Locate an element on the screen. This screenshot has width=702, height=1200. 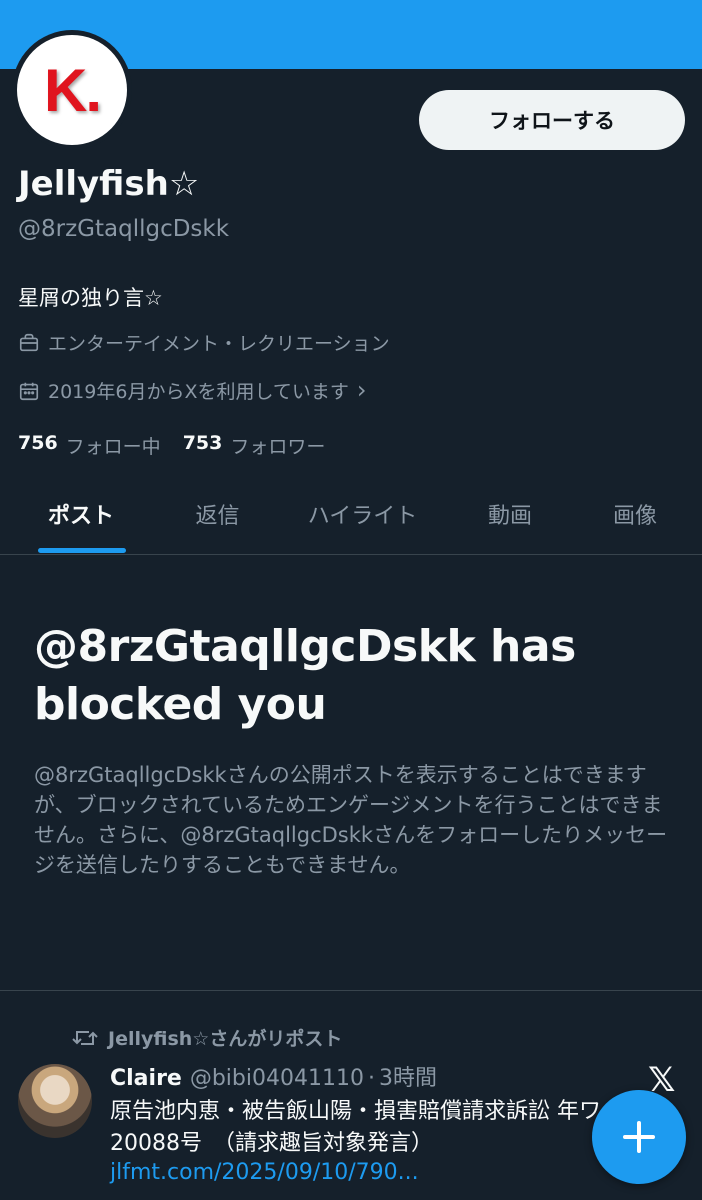
chevron-right-icon: › is located at coordinates (361, 390).